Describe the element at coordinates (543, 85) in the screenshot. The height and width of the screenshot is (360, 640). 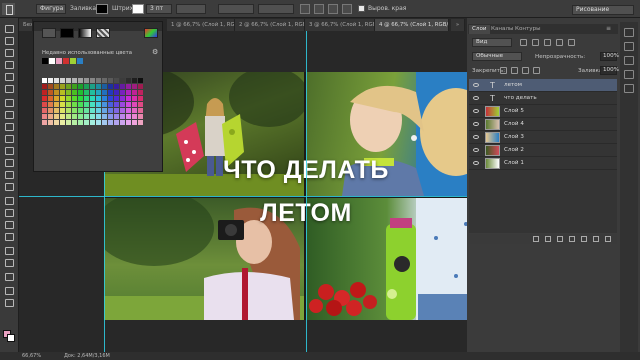
I see `layer-row: T летом` at that location.